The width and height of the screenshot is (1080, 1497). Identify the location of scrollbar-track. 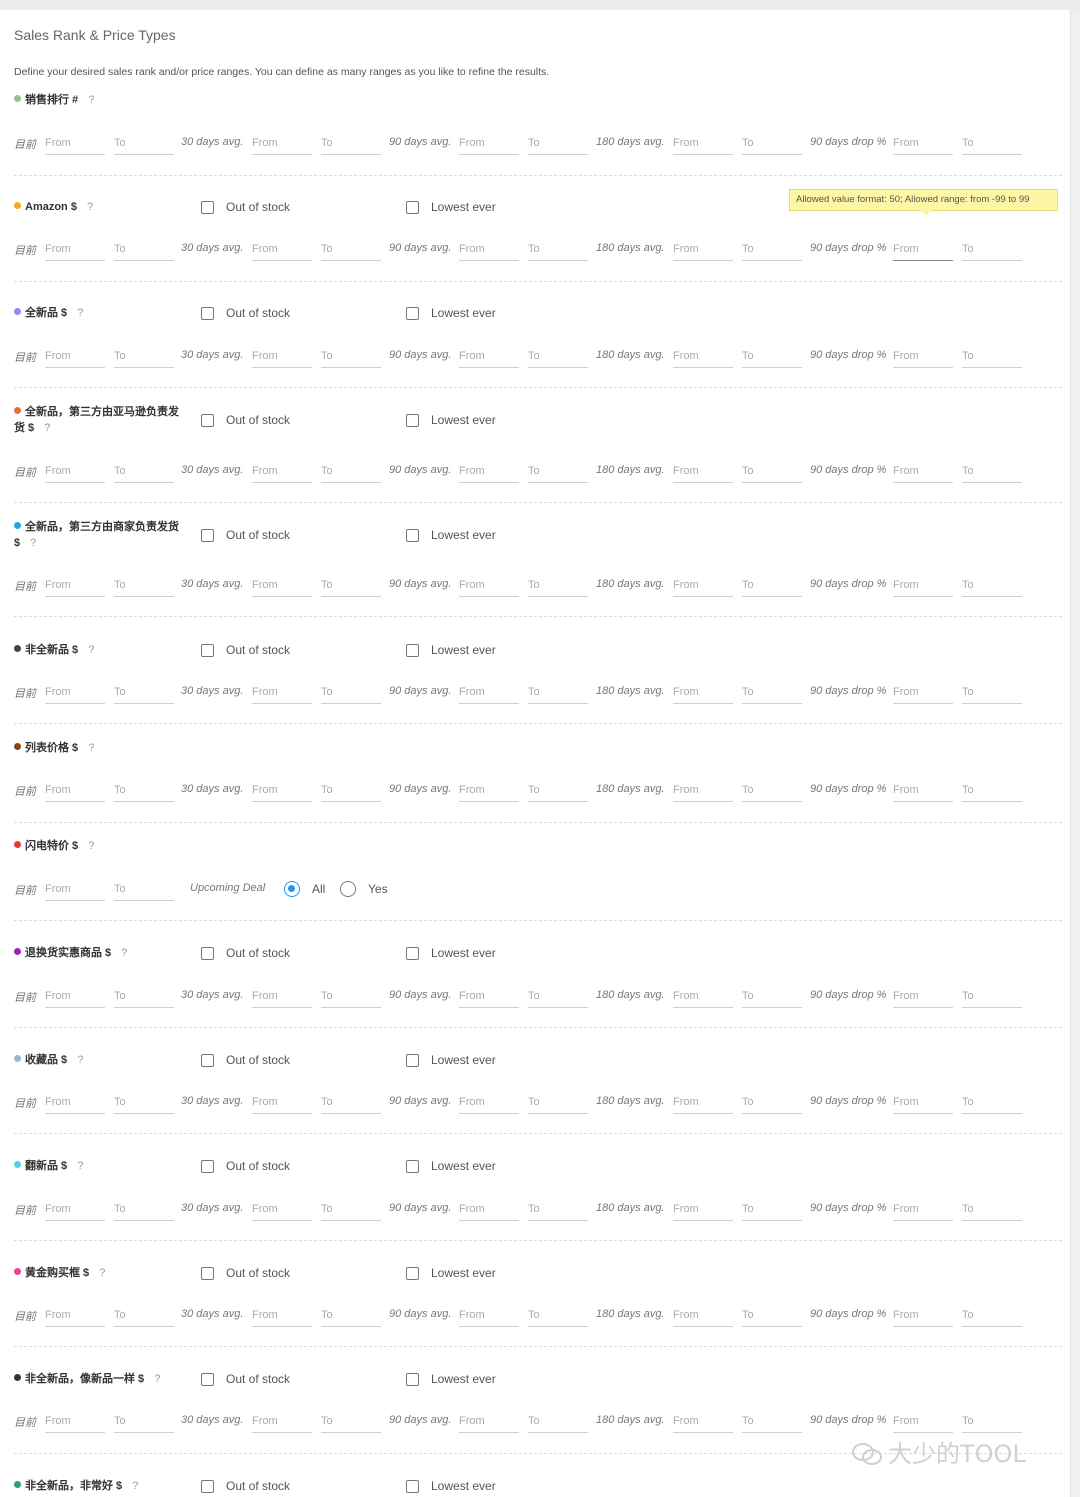
(1075, 753).